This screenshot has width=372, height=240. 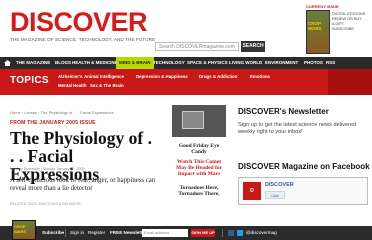 What do you see at coordinates (231, 233) in the screenshot?
I see `facebook-icon` at bounding box center [231, 233].